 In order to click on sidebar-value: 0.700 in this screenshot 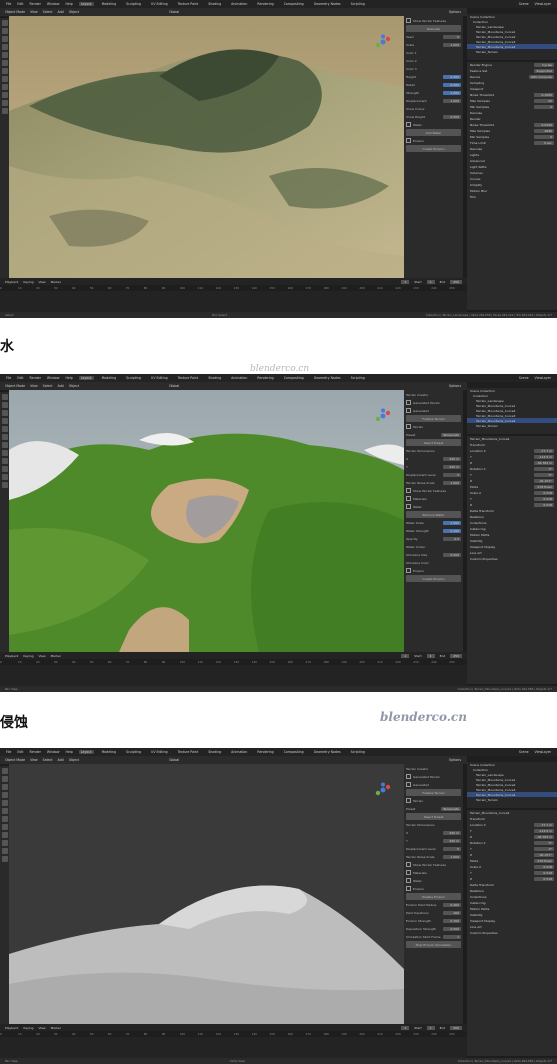, I will do `click(452, 920)`.